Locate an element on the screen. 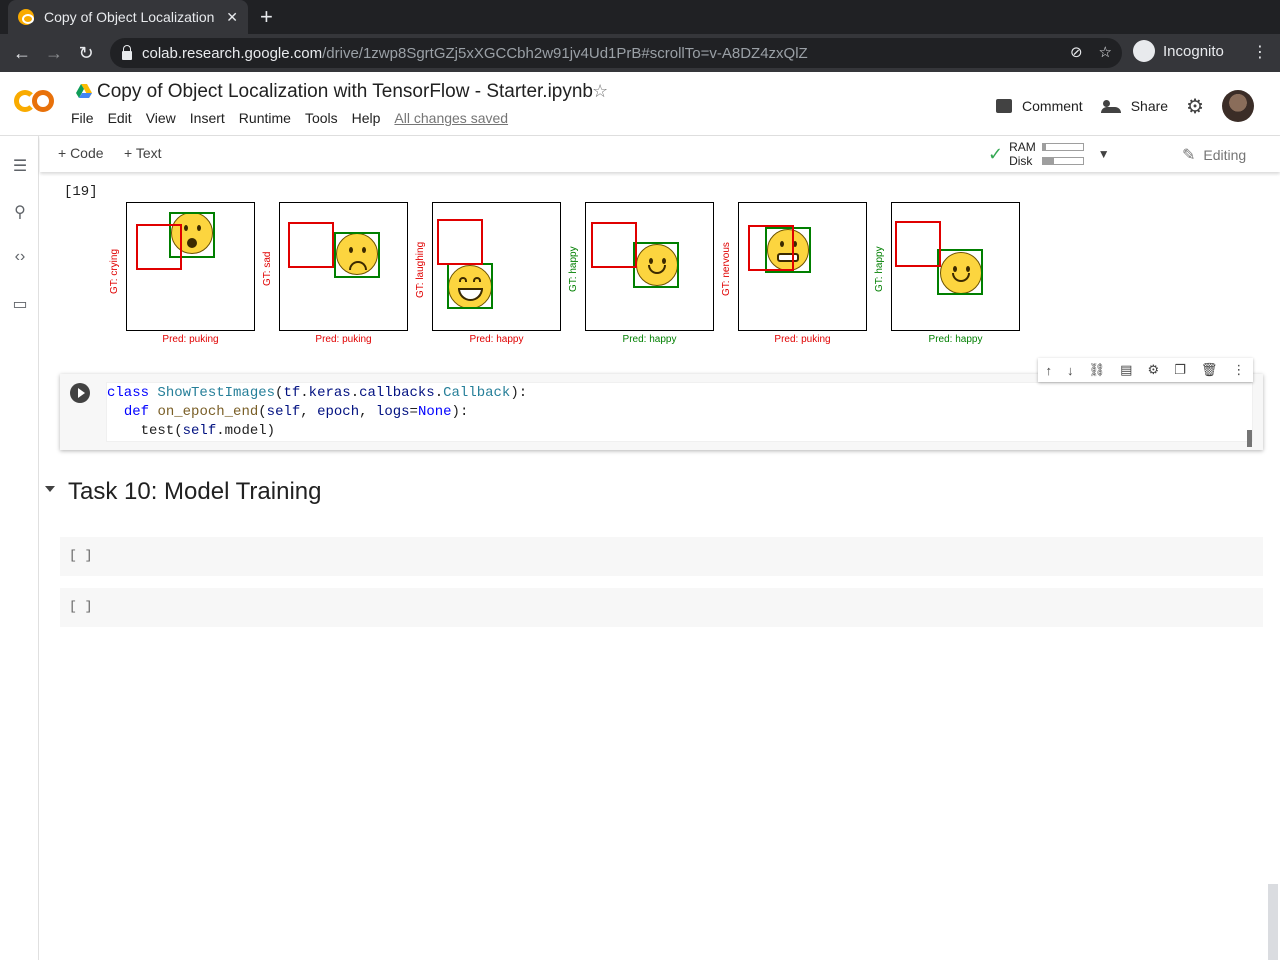  tab-title: Copy of Object Localization is located at coordinates (129, 17).